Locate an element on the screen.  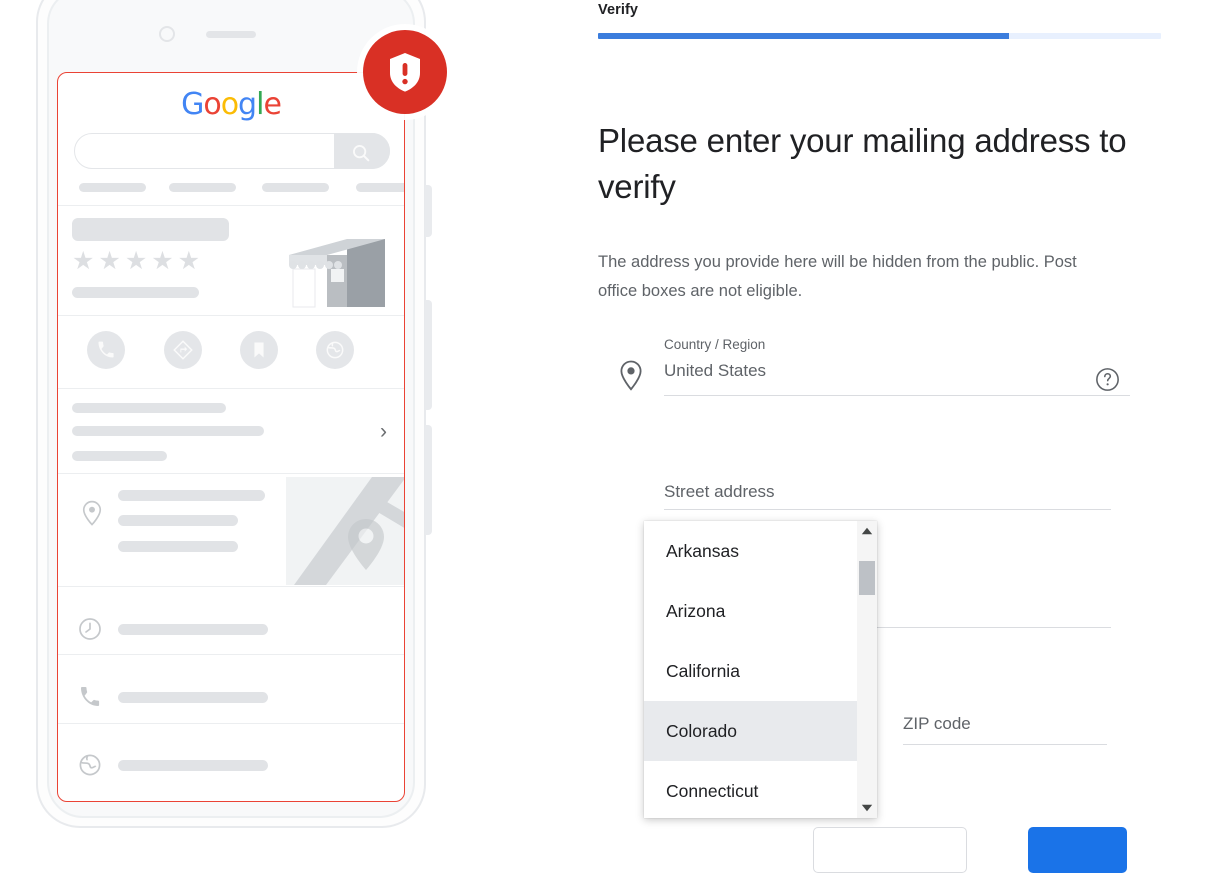
verification-alert-badge is located at coordinates (405, 72).